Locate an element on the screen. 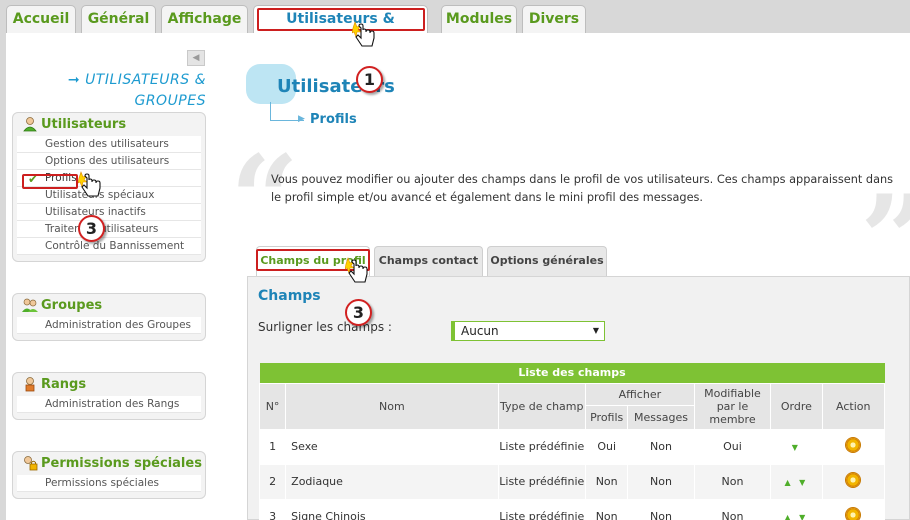 Image resolution: width=910 pixels, height=520 pixels. col-header-num: N° is located at coordinates (272, 406).